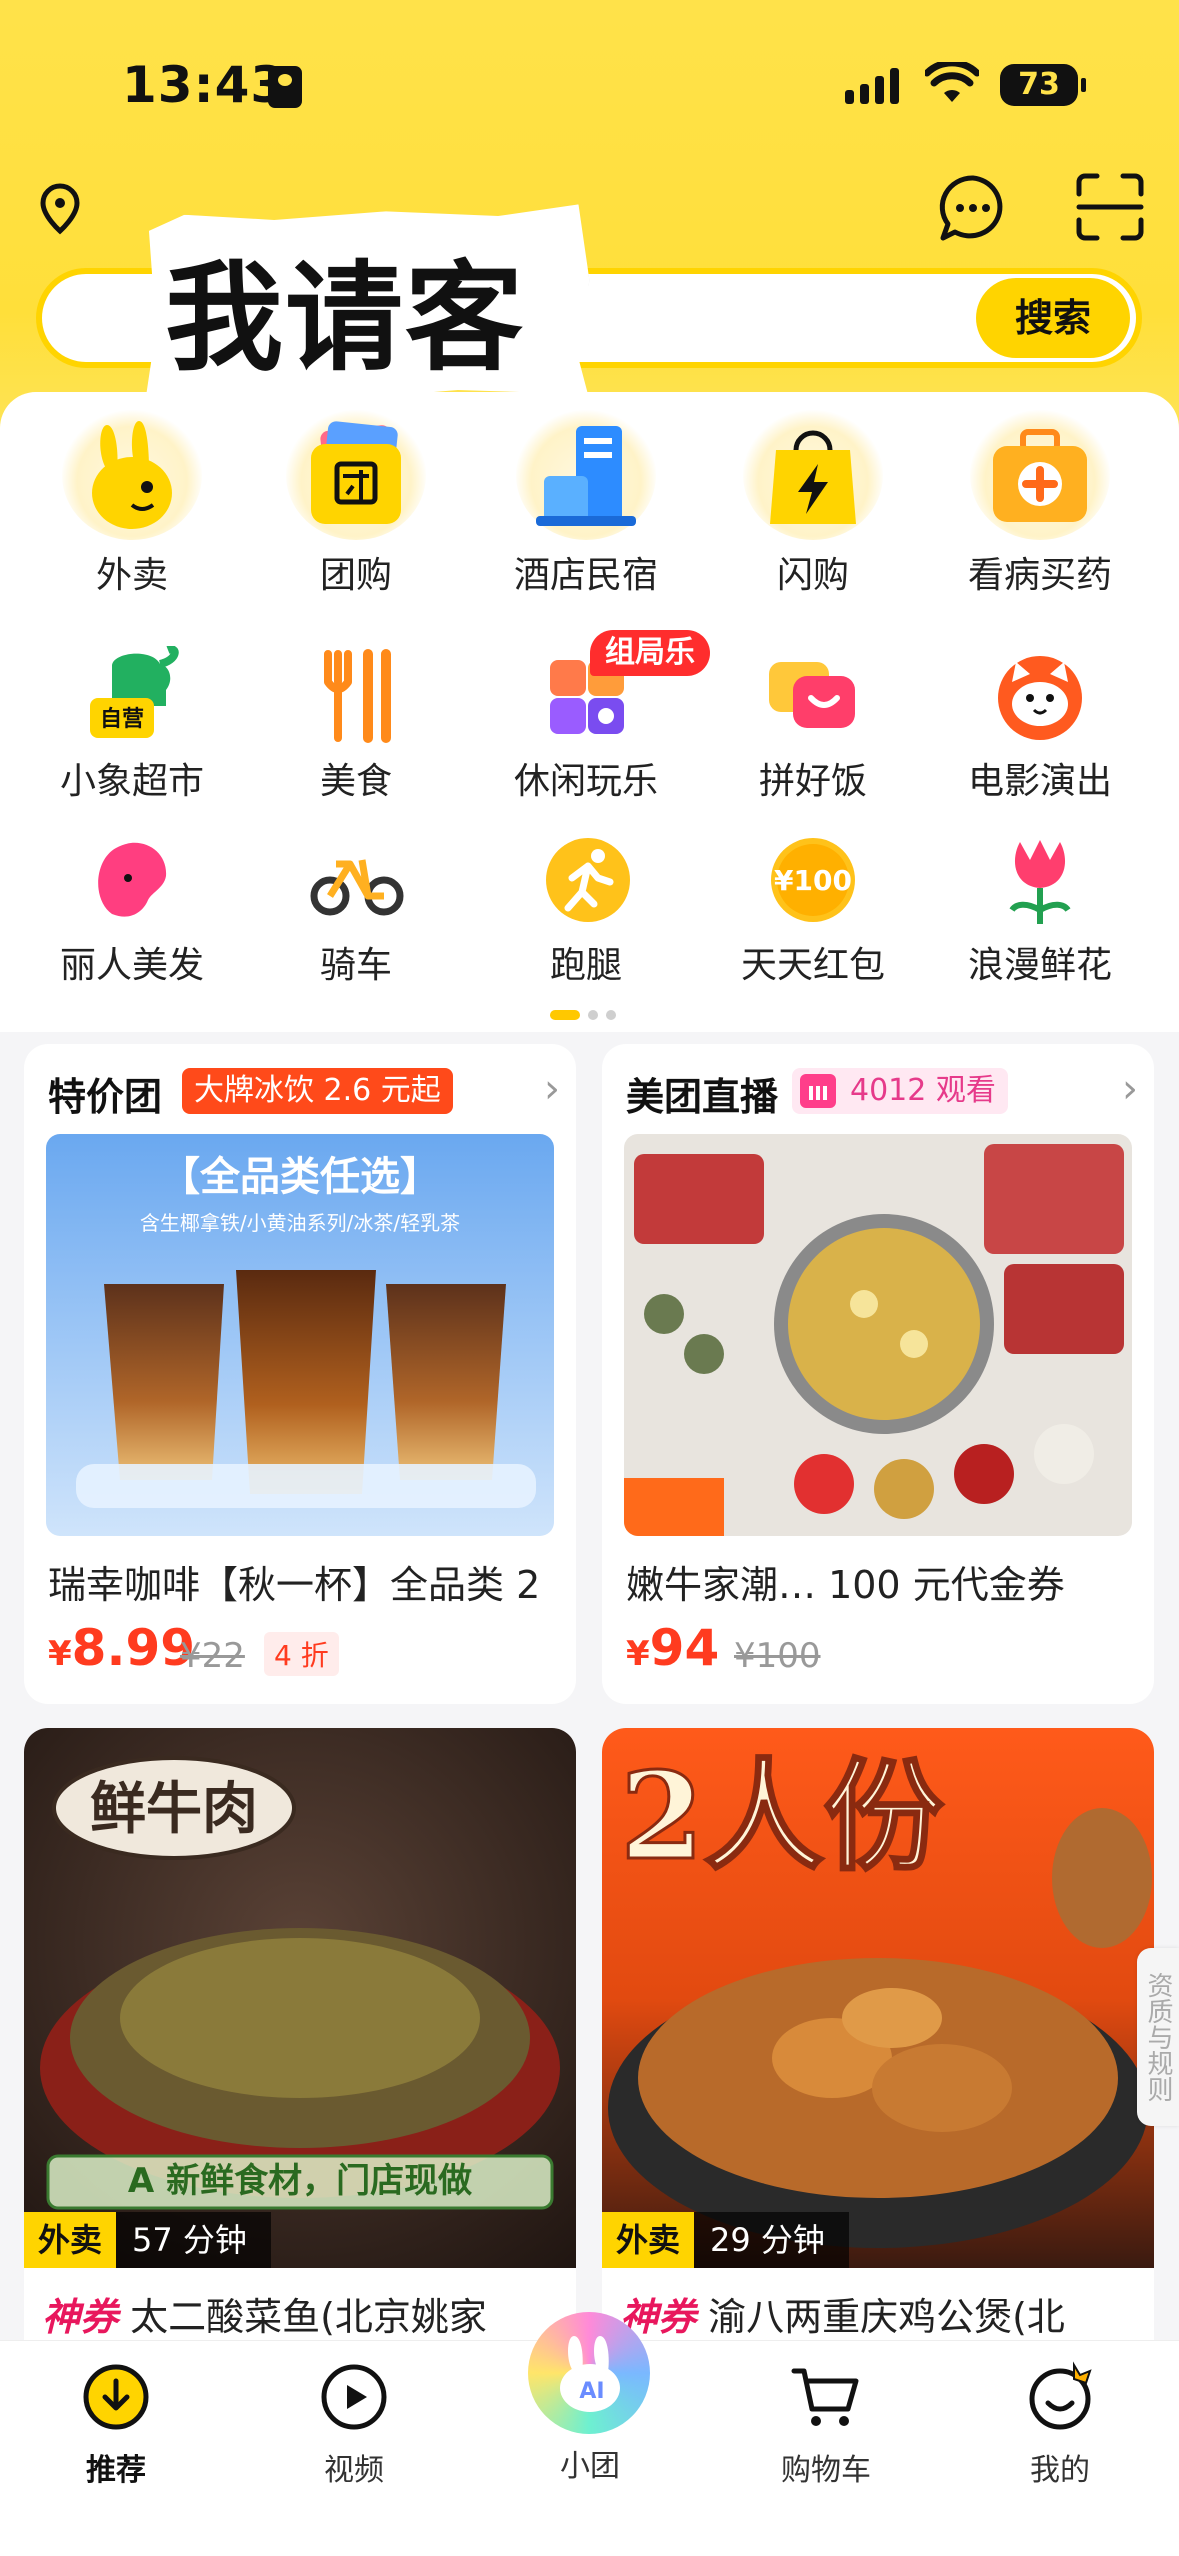  Describe the element at coordinates (952, 82) in the screenshot. I see `wifi-icon` at that location.